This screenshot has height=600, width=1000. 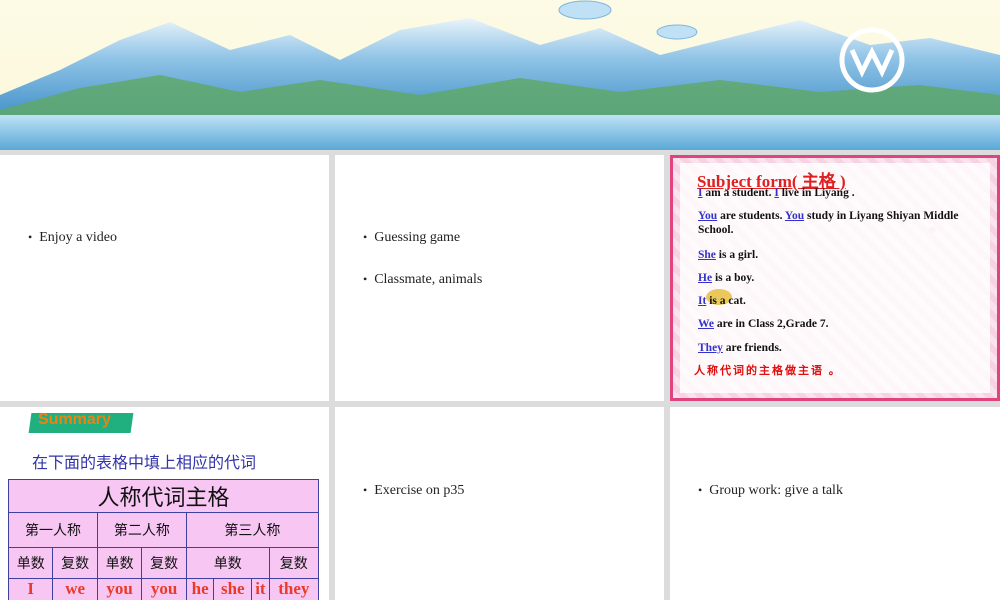 What do you see at coordinates (144, 462) in the screenshot?
I see `instruction-text: 在下面的表格中填上相应的代词` at bounding box center [144, 462].